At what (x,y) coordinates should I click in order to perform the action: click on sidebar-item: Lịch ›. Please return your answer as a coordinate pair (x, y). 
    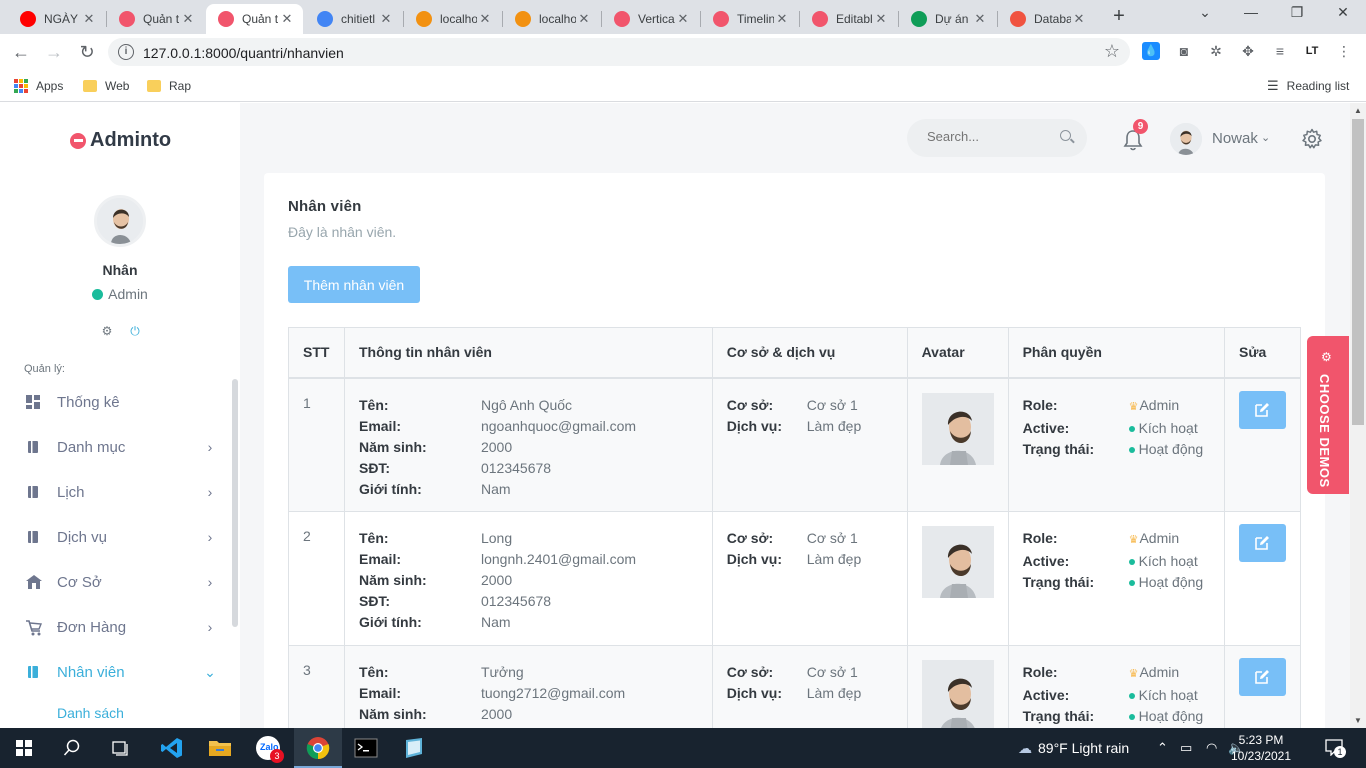
    Looking at the image, I should click on (117, 492).